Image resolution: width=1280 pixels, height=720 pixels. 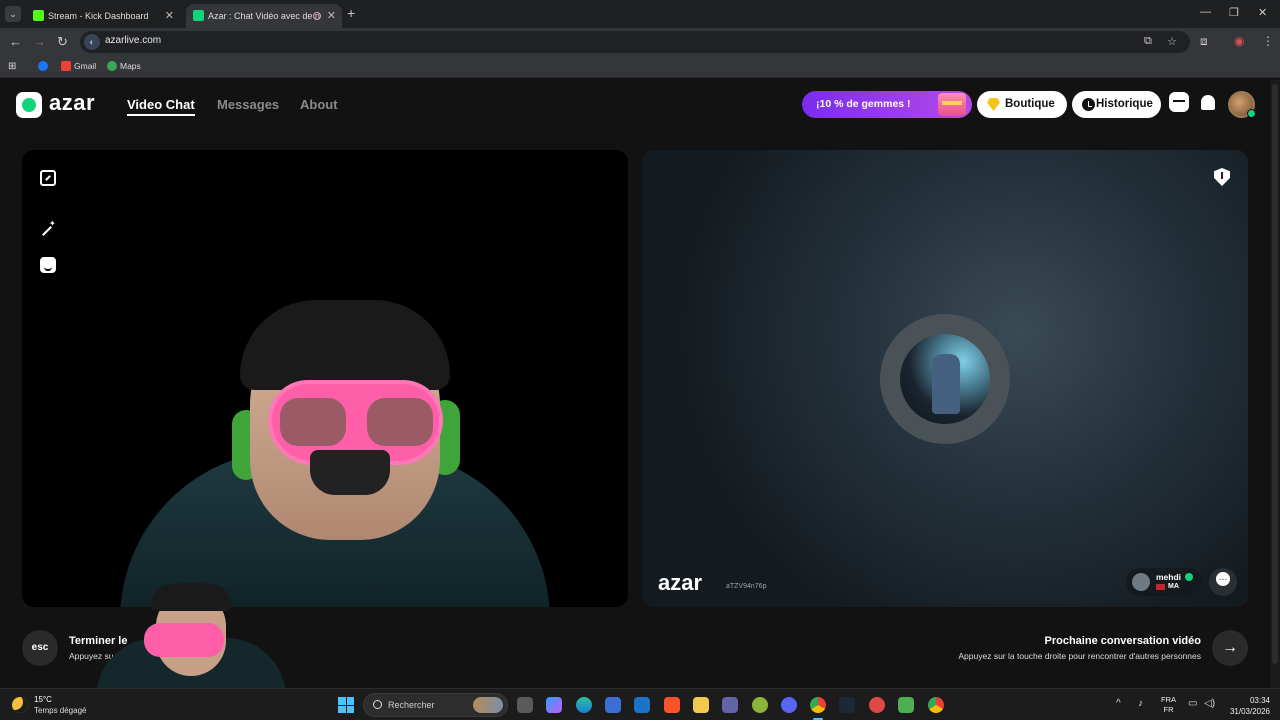 What do you see at coordinates (124, 66) in the screenshot?
I see `bookmark-maps: Maps` at bounding box center [124, 66].